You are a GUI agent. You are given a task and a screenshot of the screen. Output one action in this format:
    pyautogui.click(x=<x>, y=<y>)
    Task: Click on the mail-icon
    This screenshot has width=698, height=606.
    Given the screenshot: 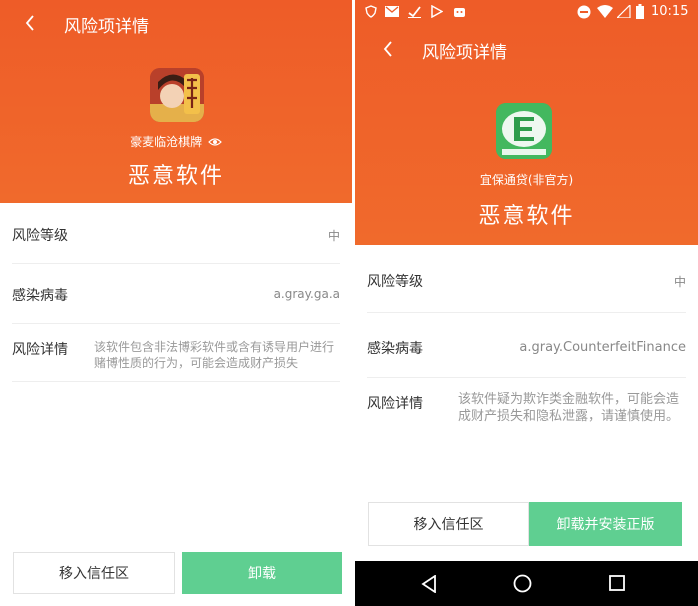 What is the action you would take?
    pyautogui.click(x=392, y=13)
    